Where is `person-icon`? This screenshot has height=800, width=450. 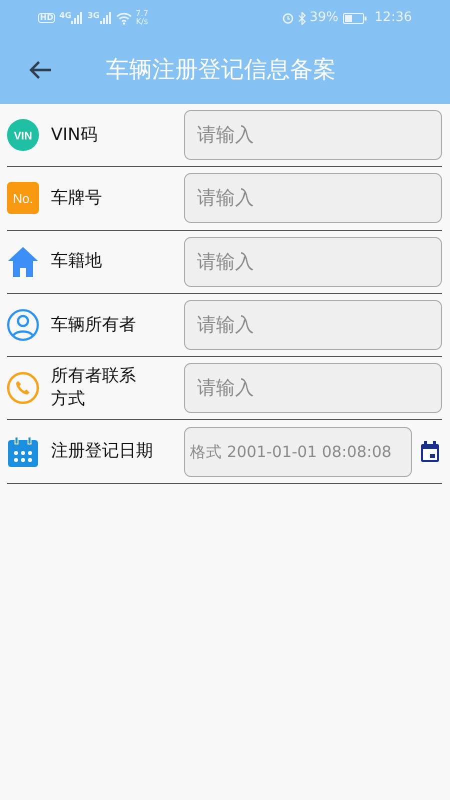
person-icon is located at coordinates (23, 325).